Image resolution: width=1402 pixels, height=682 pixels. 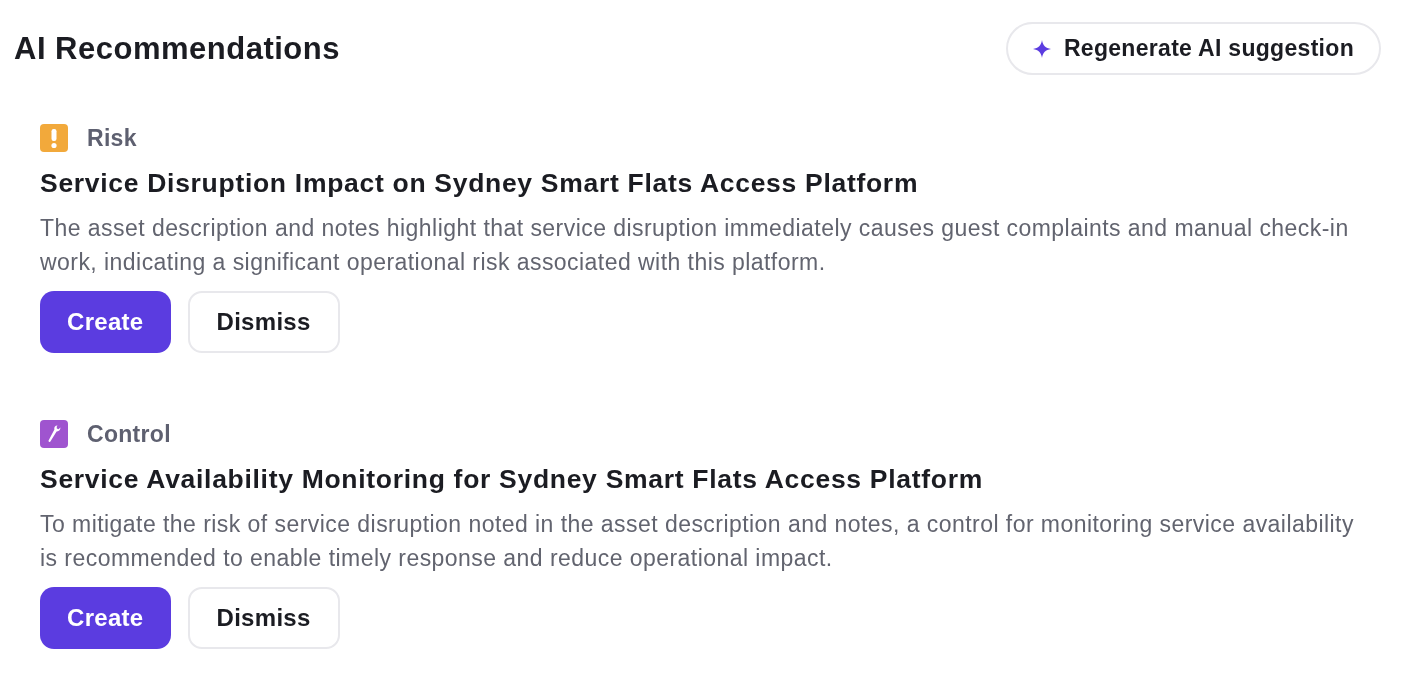 I want to click on type-label: Risk, so click(x=112, y=138).